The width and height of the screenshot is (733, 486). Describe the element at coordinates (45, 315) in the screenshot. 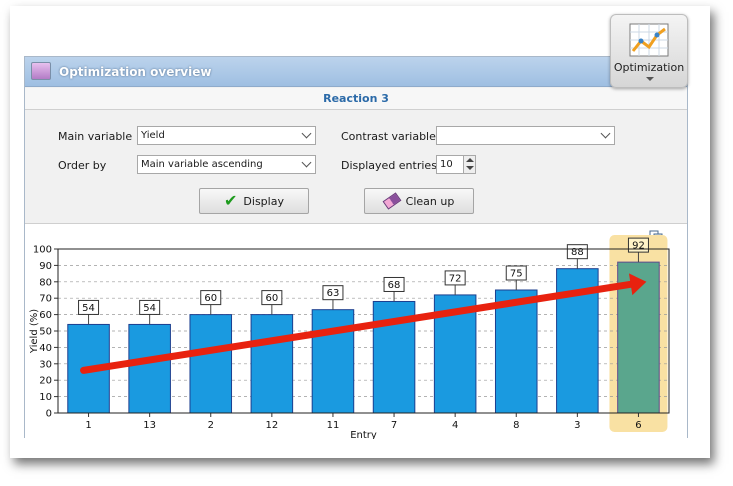

I see `y-tick-label: 60` at that location.